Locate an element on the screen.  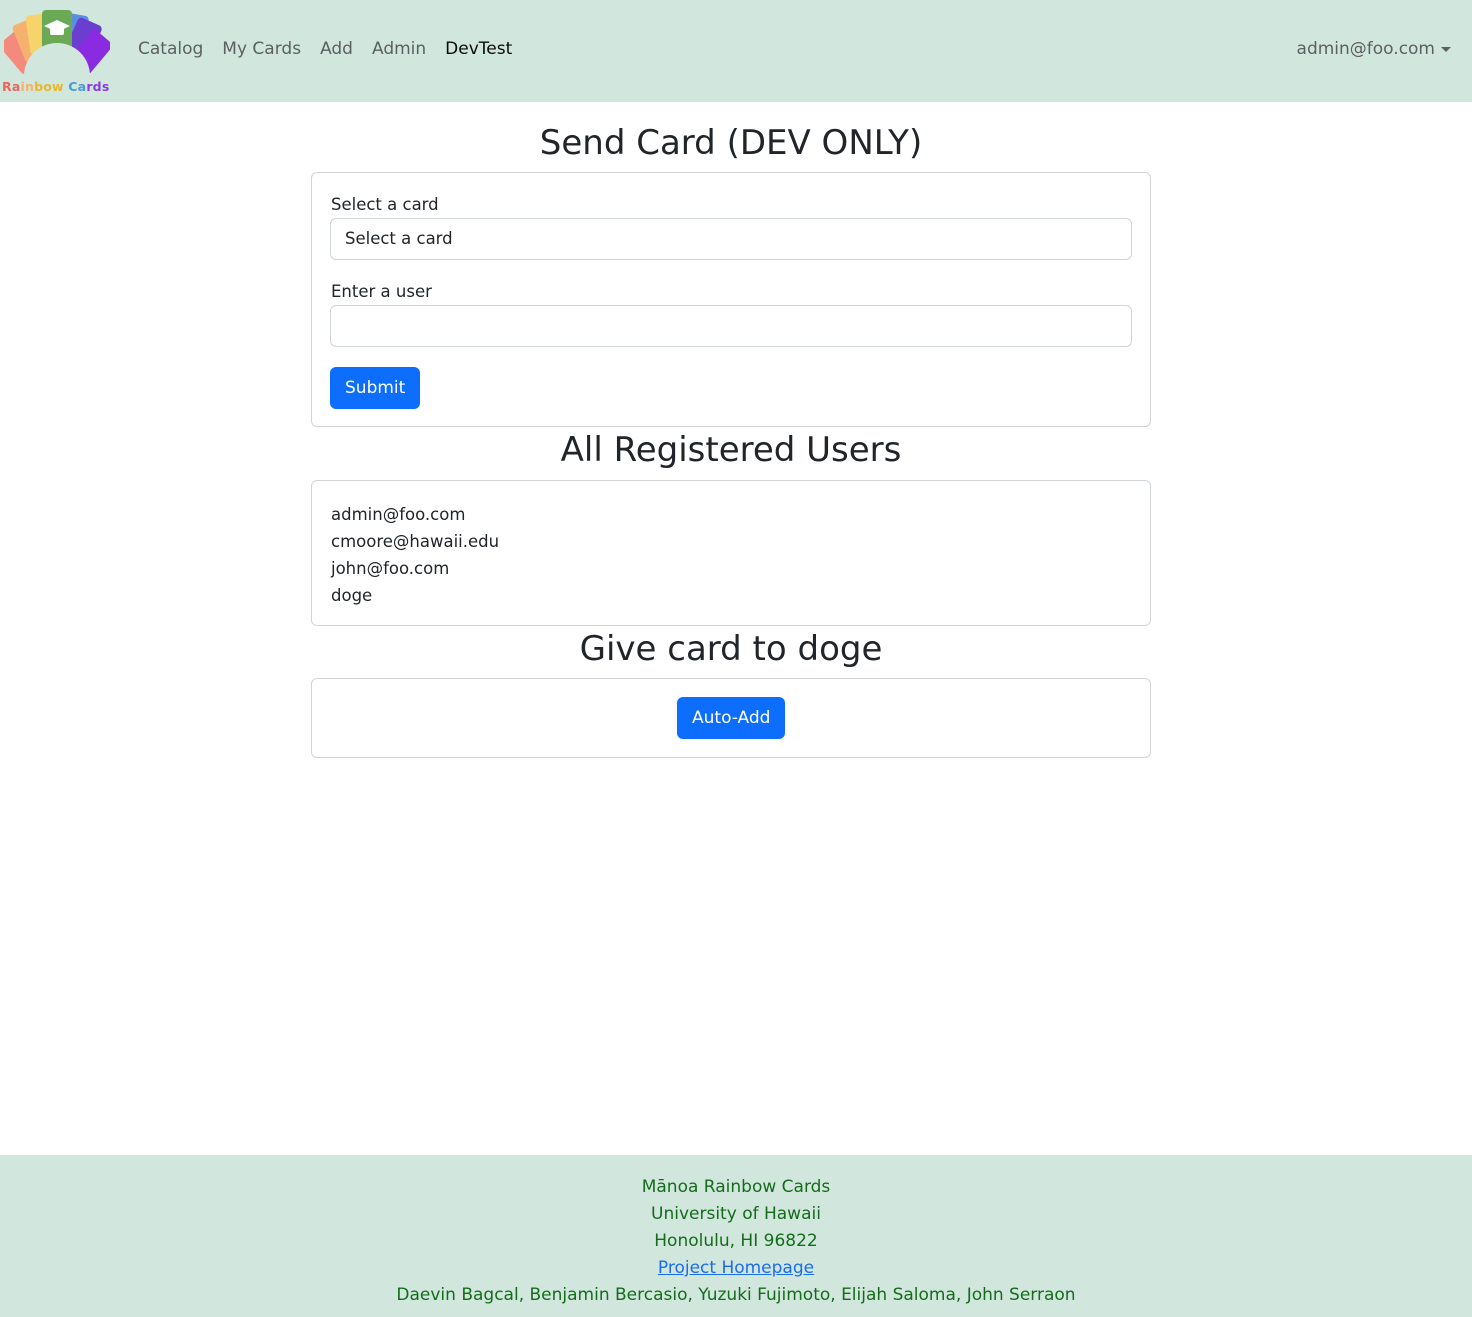
user-menu-label: admin@foo.com is located at coordinates (1365, 49).